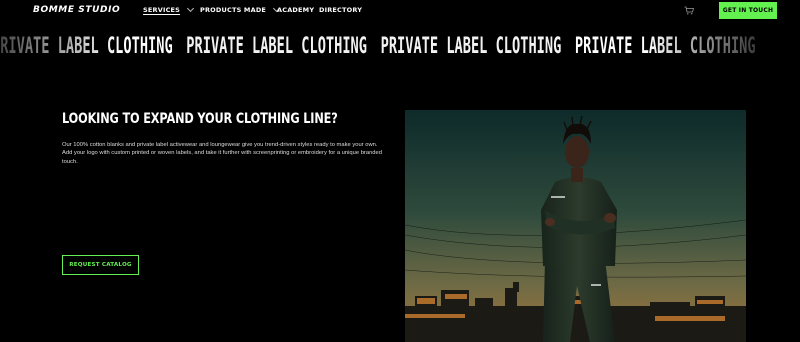 The width and height of the screenshot is (800, 342). I want to click on nav-item-label: ACADEMY, so click(296, 10).